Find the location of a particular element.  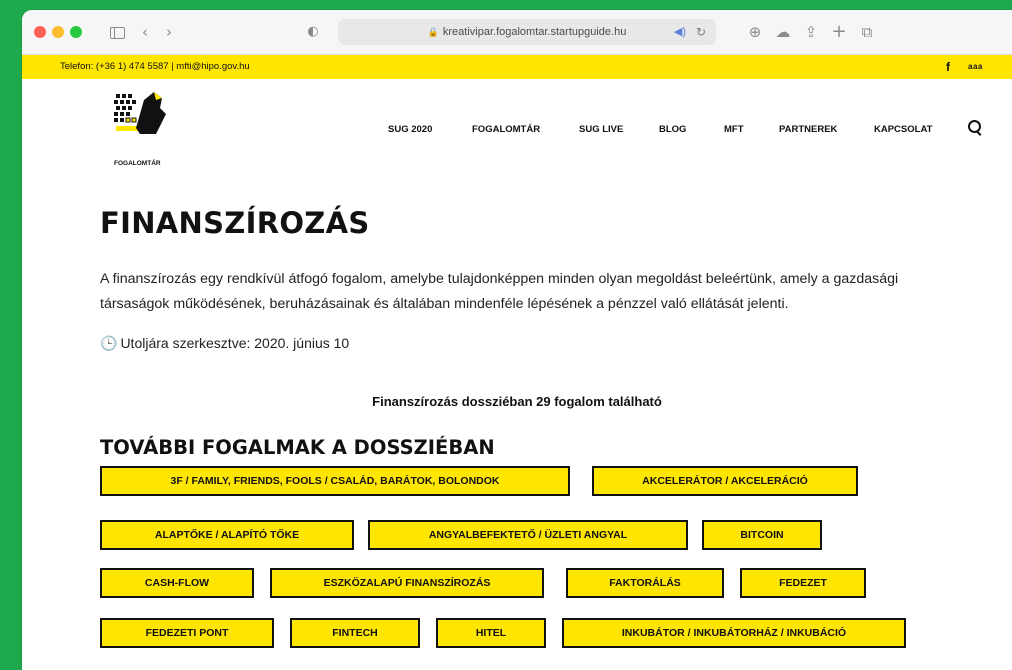

last-edited: 🕒 Utoljára szerkesztve: 2020. június 10 is located at coordinates (224, 343).